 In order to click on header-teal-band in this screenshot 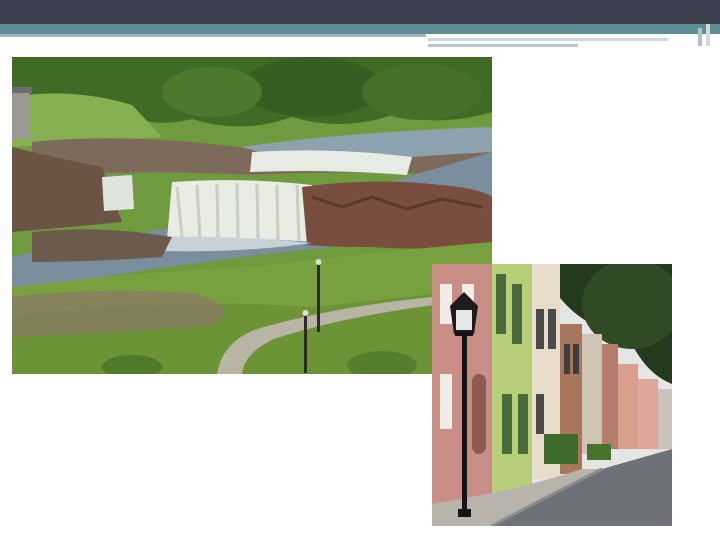, I will do `click(360, 29)`.